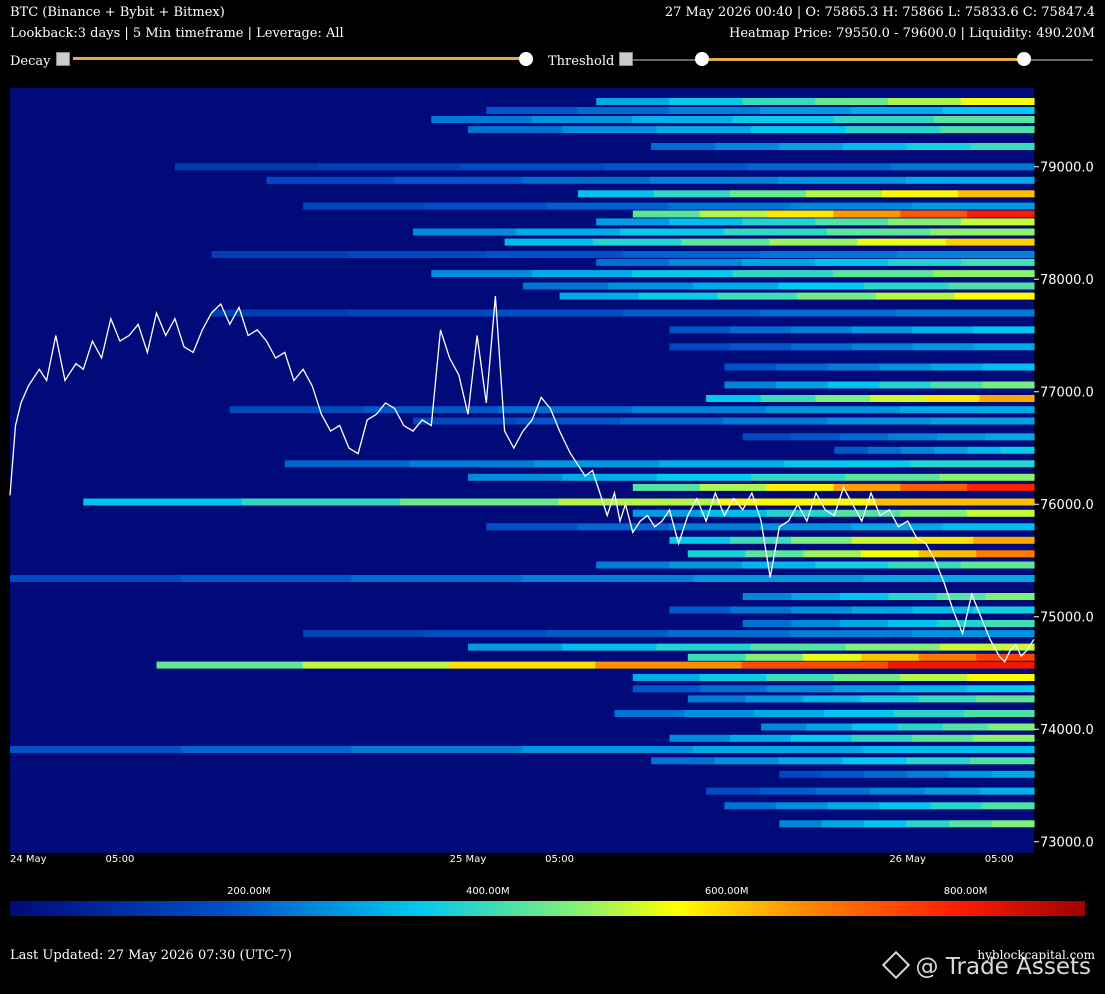 The width and height of the screenshot is (1105, 994). Describe the element at coordinates (299, 58) in the screenshot. I see `decay-slider-fill` at that location.